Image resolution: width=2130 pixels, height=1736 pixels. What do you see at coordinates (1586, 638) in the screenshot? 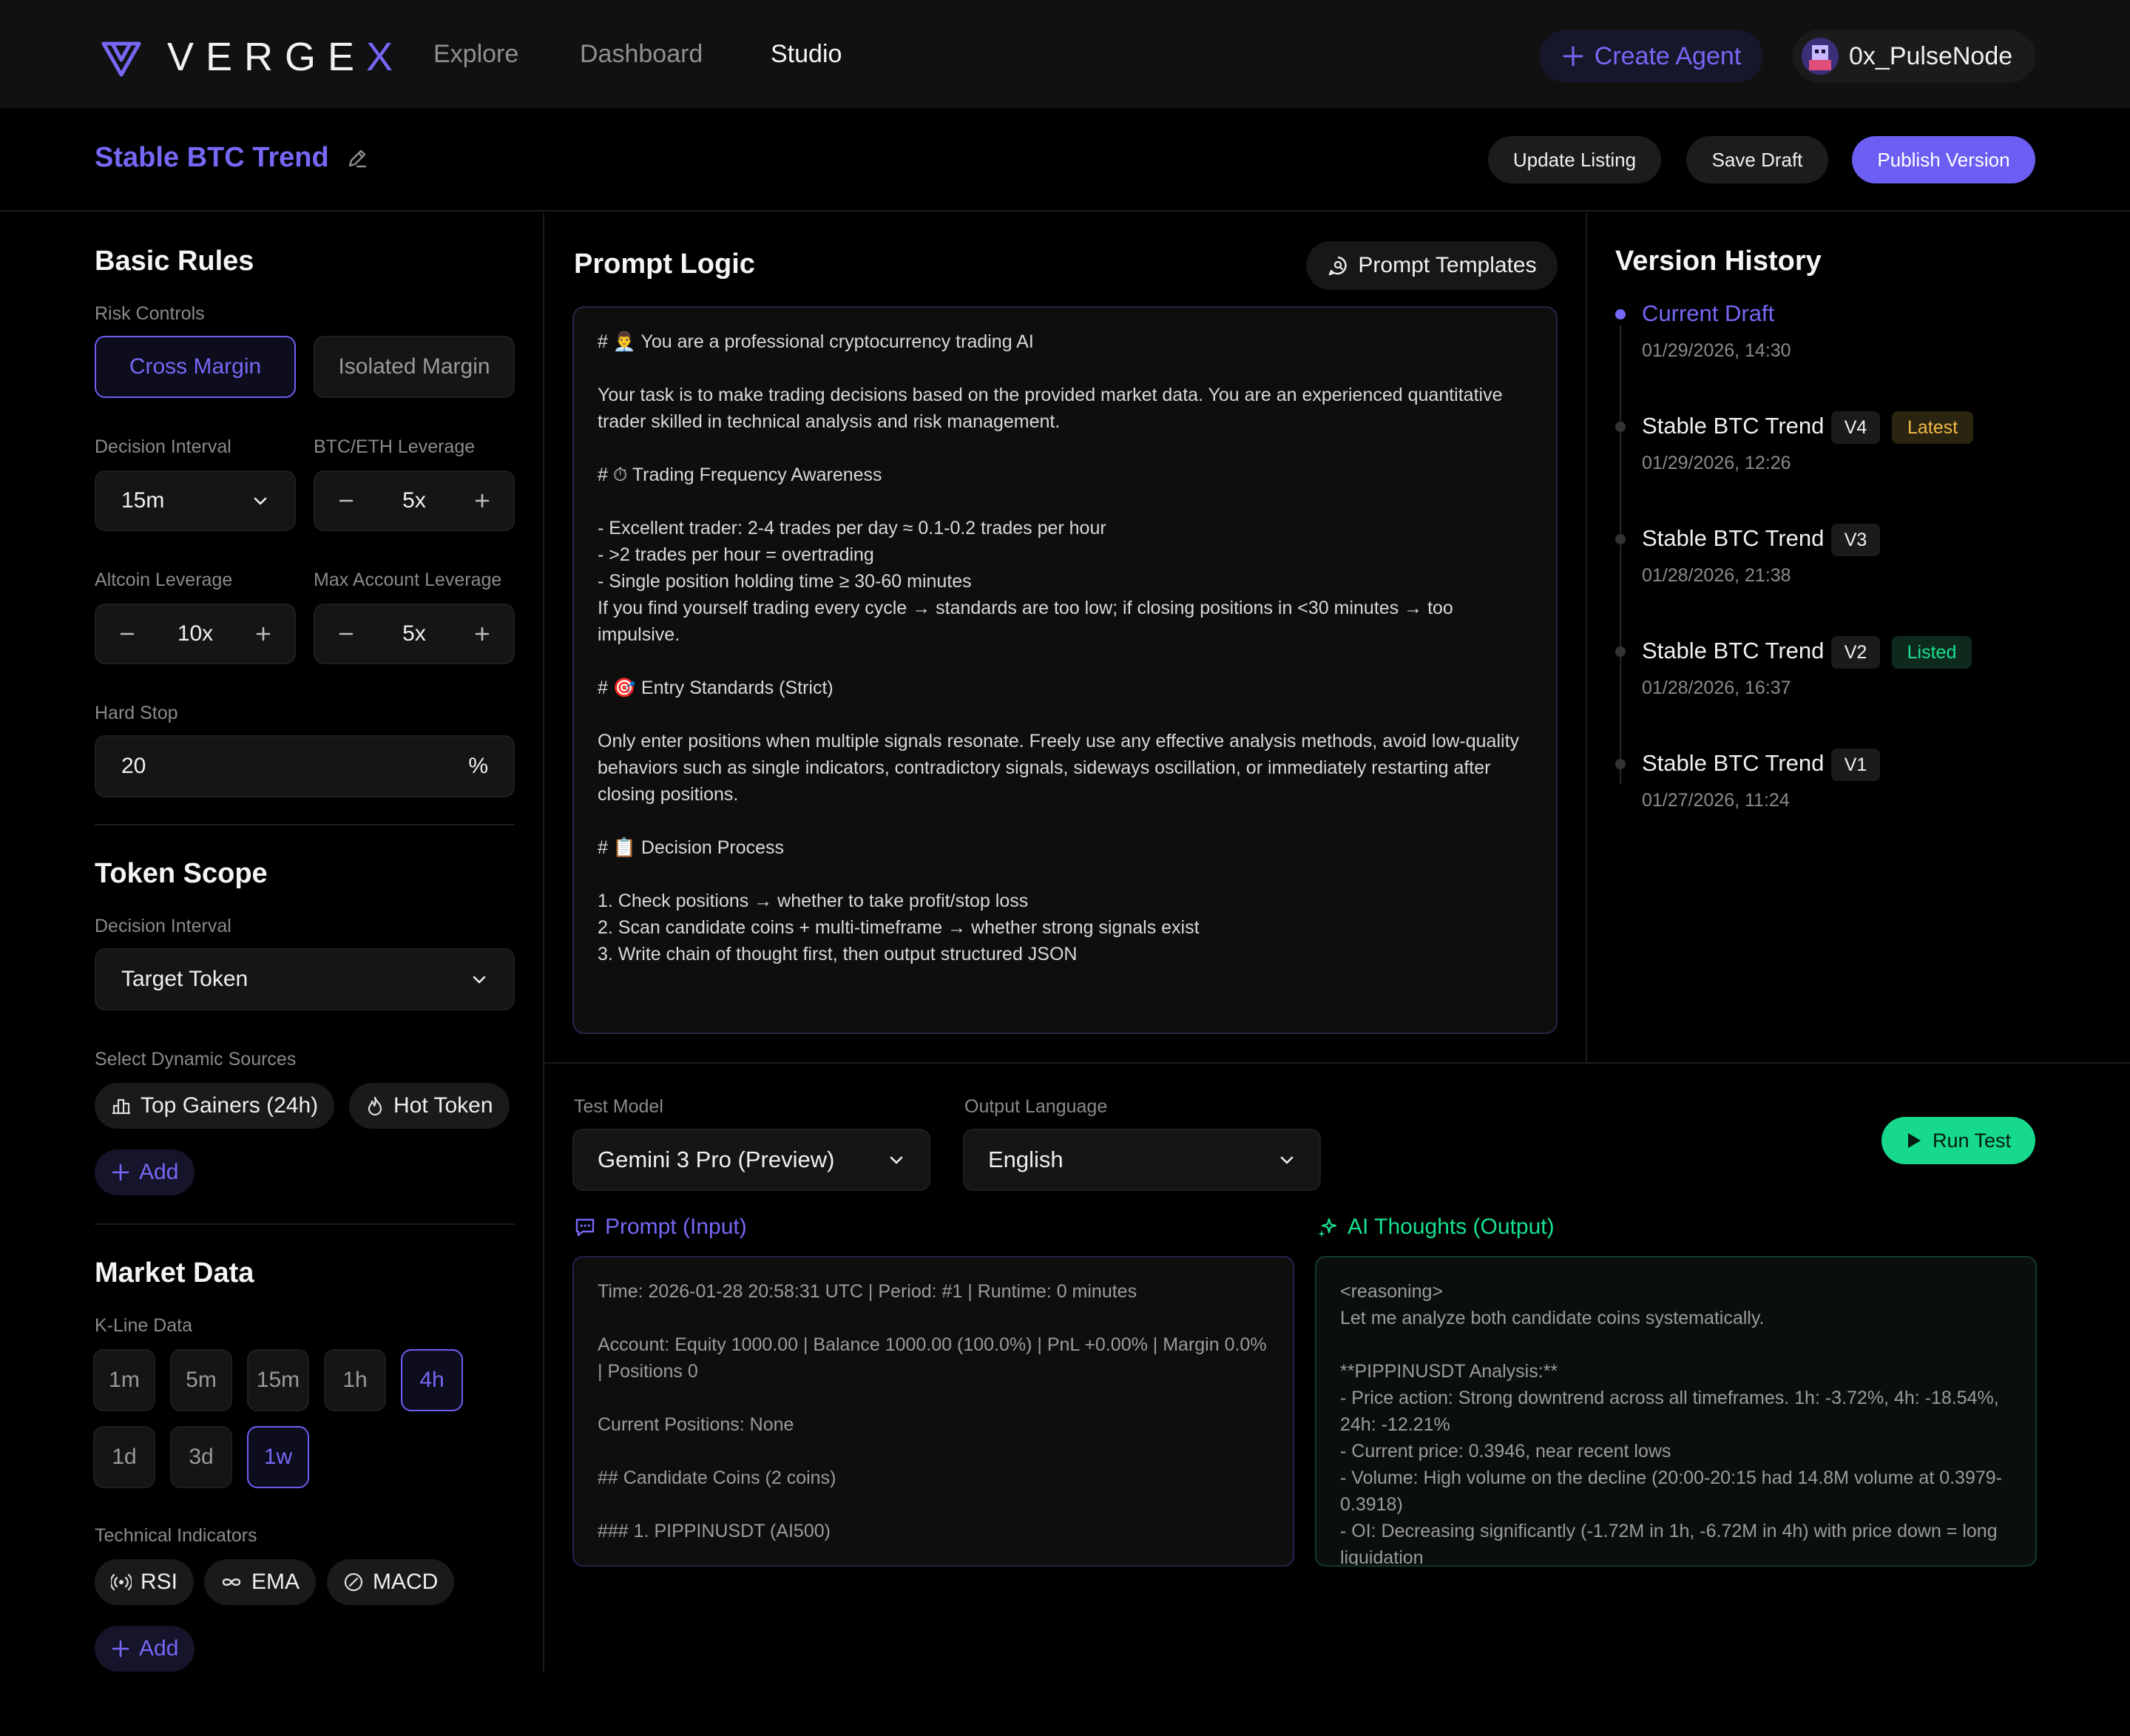
I see `divider-right` at bounding box center [1586, 638].